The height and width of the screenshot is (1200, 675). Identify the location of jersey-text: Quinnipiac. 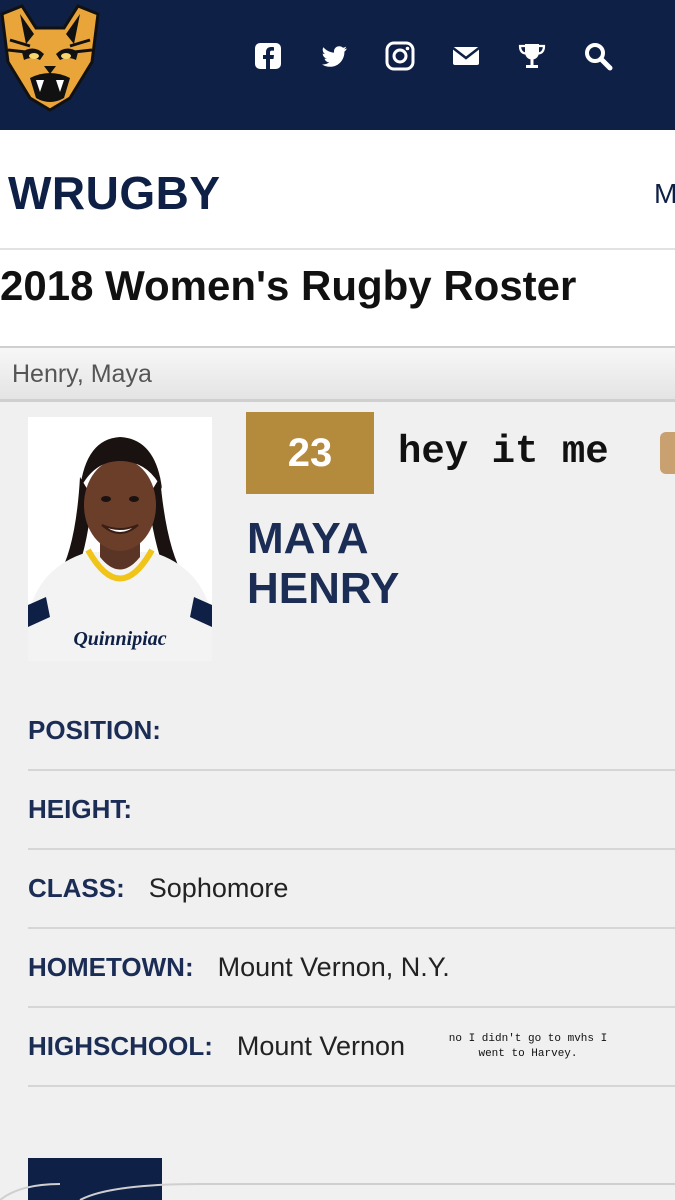
(119, 639).